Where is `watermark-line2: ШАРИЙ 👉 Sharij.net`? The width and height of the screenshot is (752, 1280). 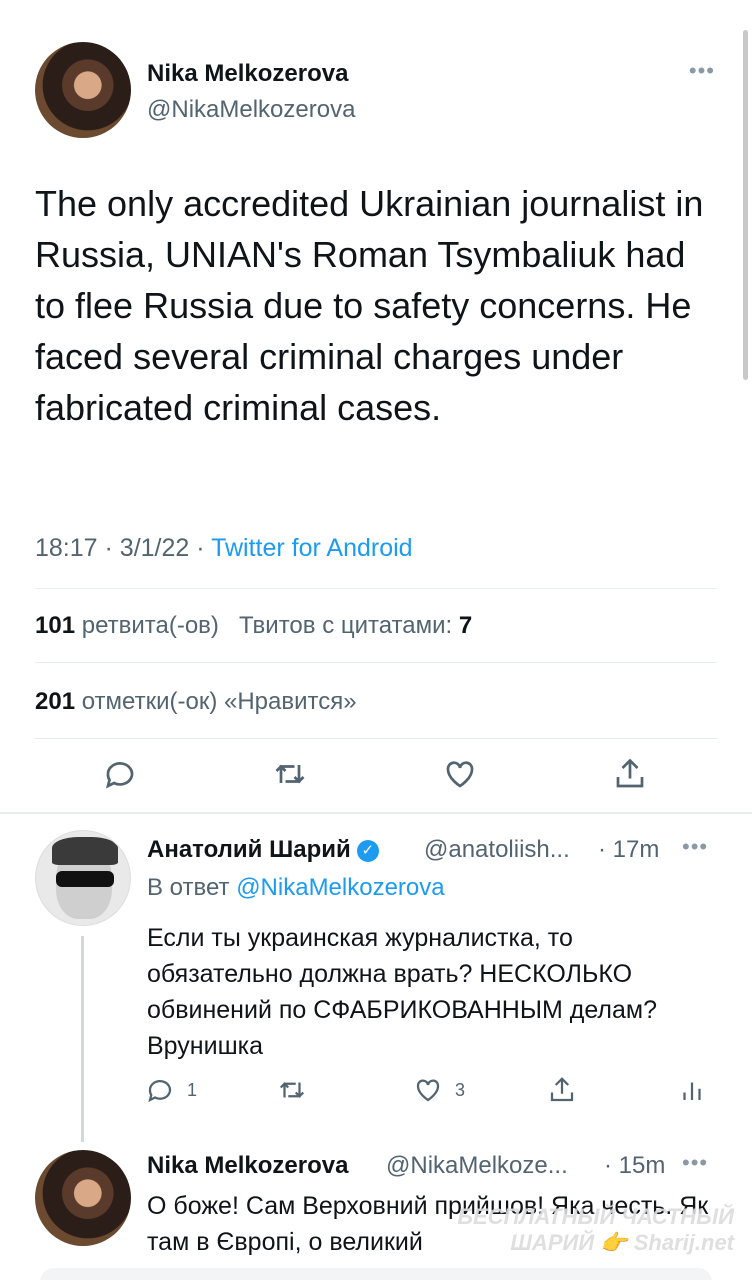
watermark-line2: ШАРИЙ 👉 Sharij.net is located at coordinates (622, 1242).